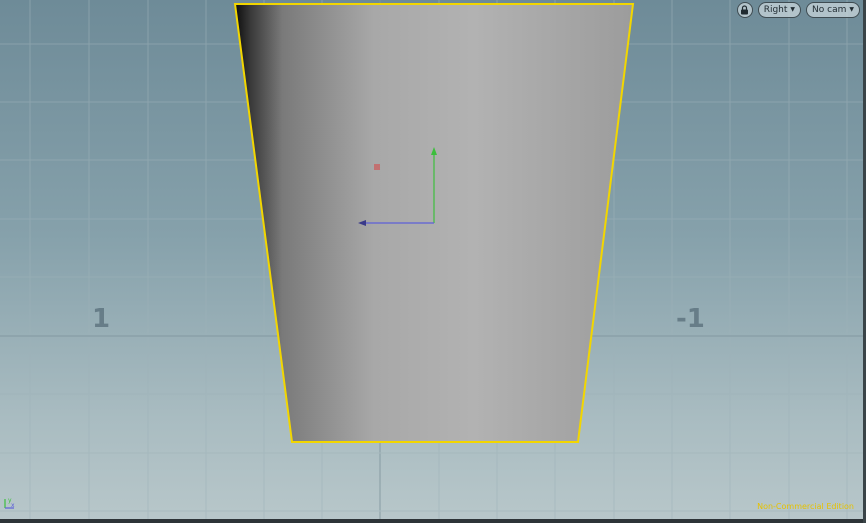 This screenshot has width=866, height=523. What do you see at coordinates (690, 319) in the screenshot?
I see `grid-coordinate-label-right: -1` at bounding box center [690, 319].